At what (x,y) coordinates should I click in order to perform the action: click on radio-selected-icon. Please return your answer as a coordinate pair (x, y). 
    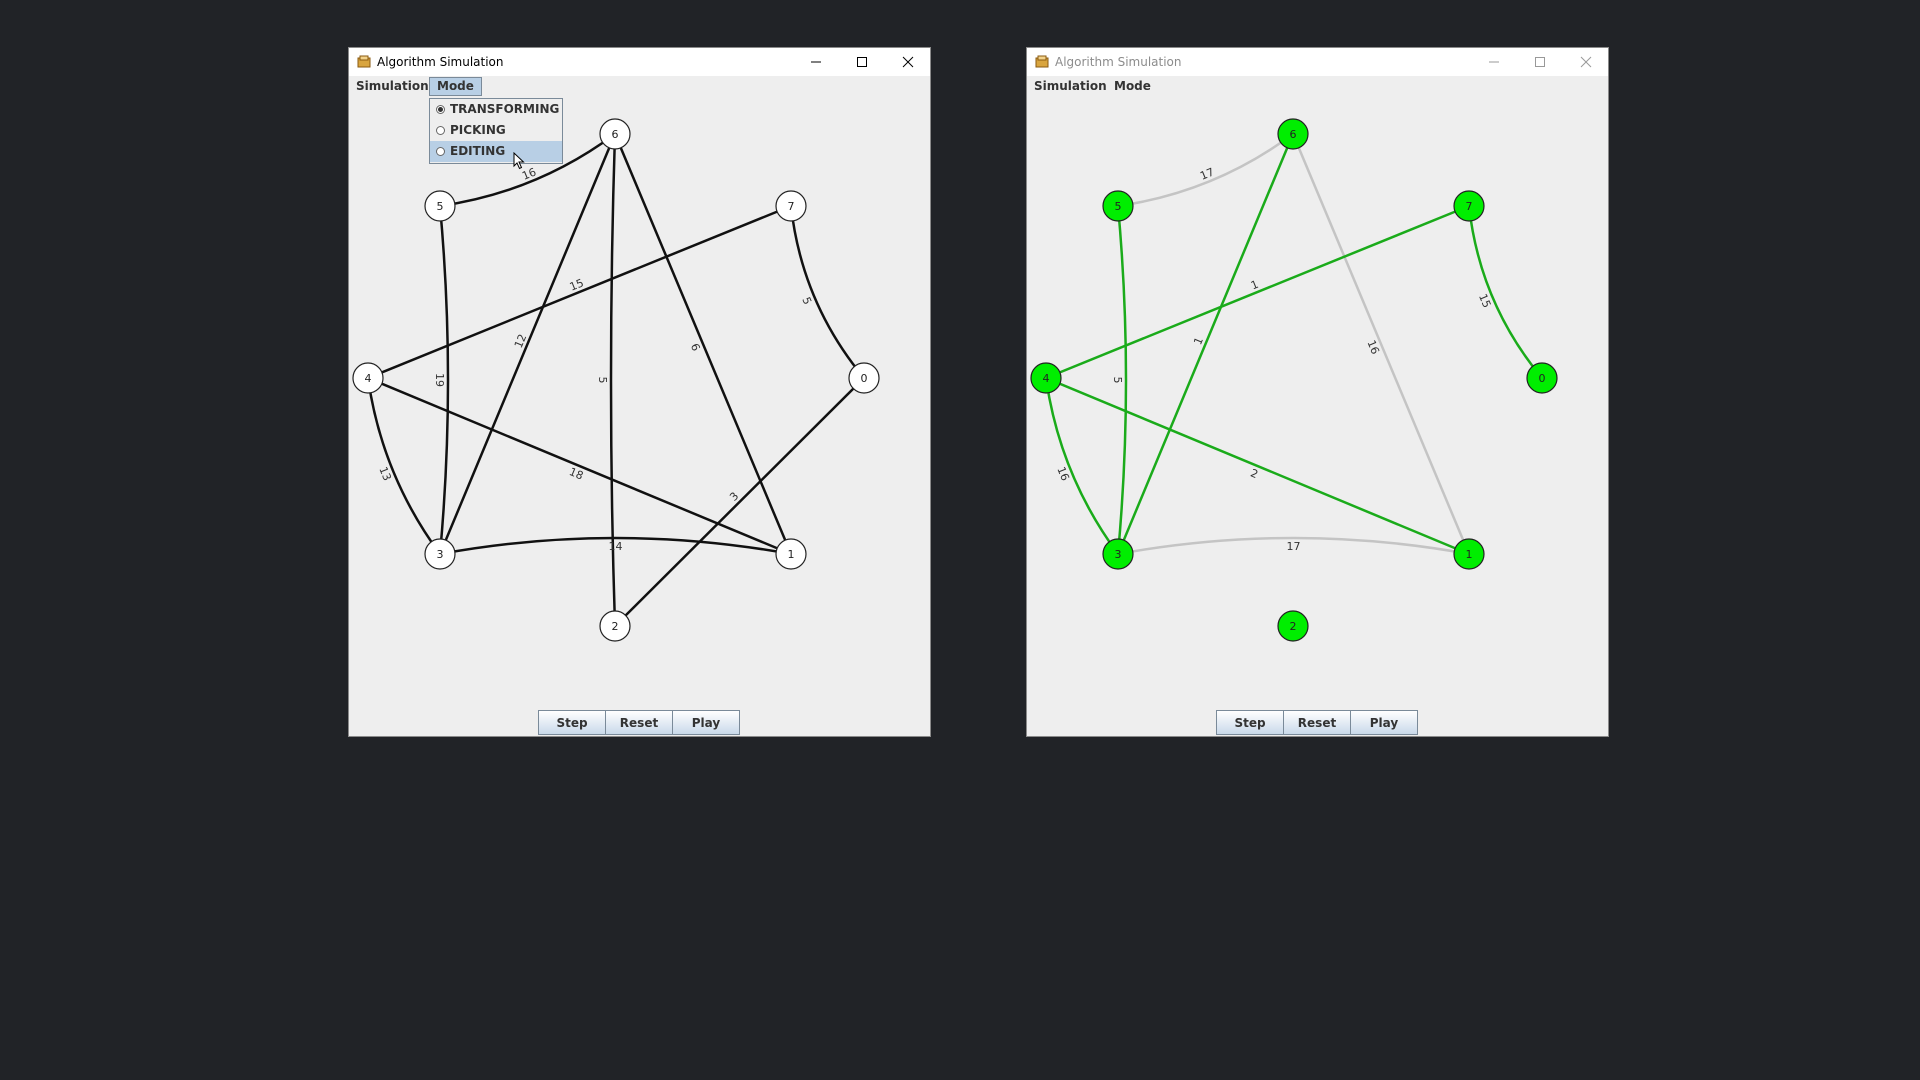
    Looking at the image, I should click on (440, 109).